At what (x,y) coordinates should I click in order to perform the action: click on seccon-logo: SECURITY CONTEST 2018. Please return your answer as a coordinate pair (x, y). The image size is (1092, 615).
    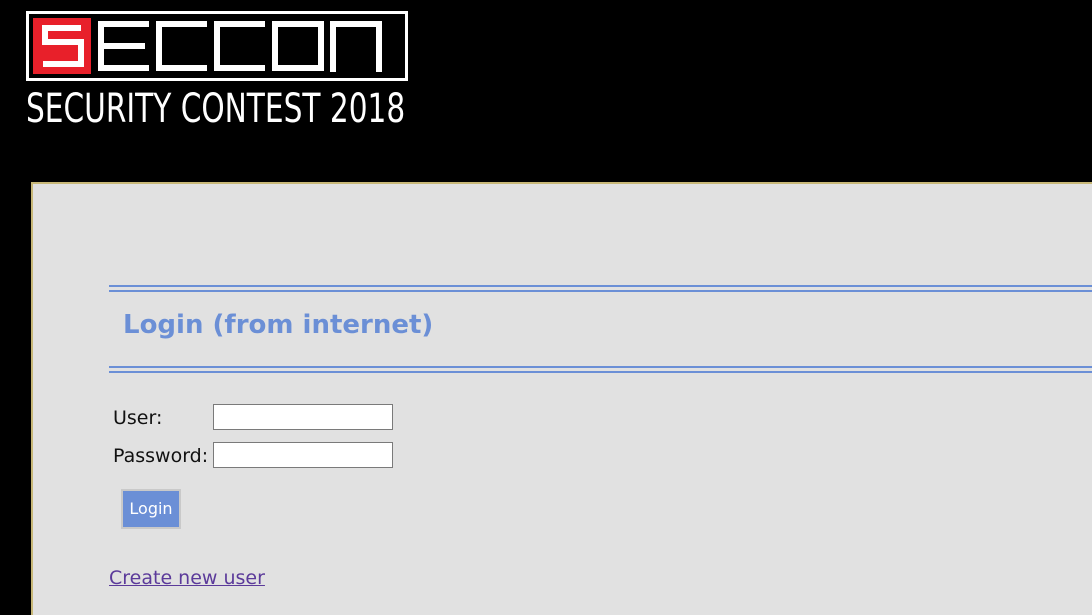
    Looking at the image, I should click on (218, 72).